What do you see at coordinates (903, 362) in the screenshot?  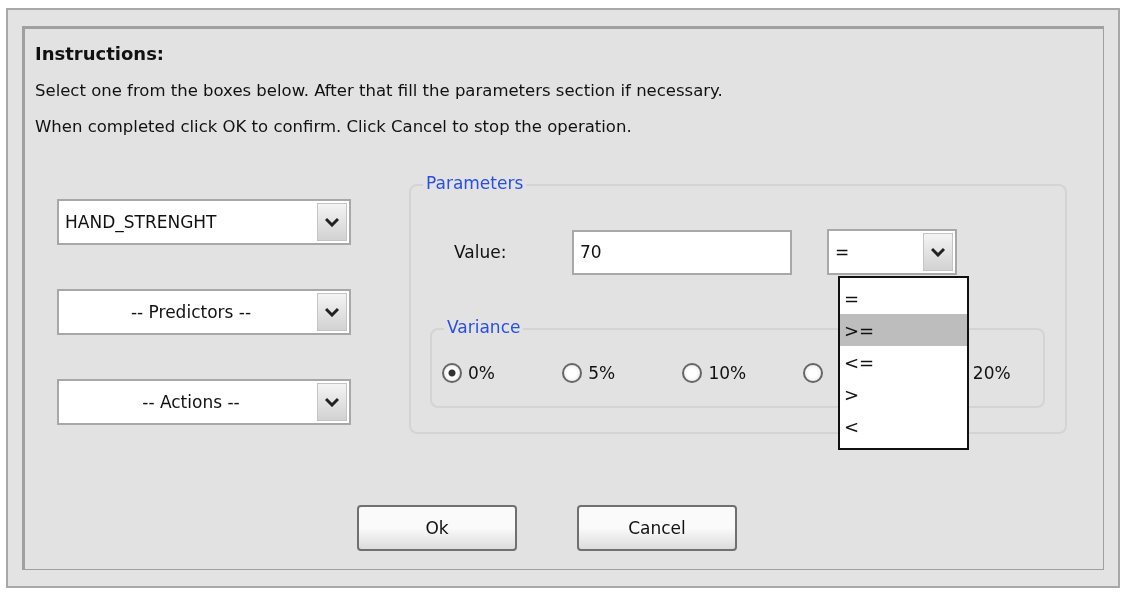 I see `dropdown-option: <=` at bounding box center [903, 362].